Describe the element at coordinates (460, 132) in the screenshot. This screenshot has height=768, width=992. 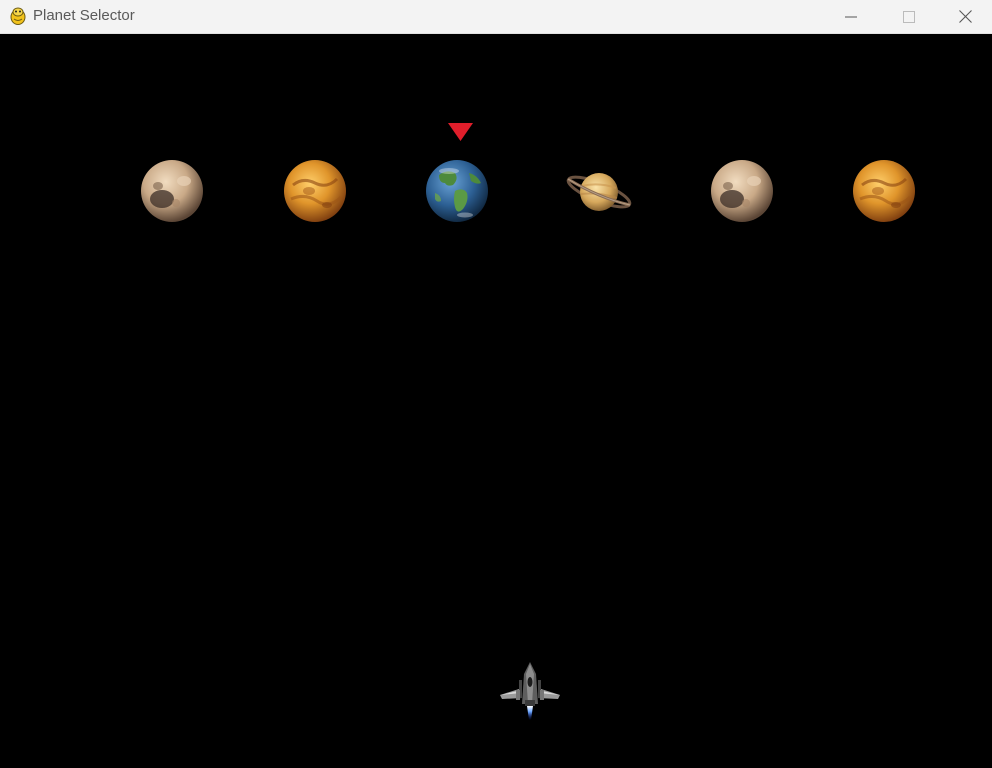
I see `selector-arrow-icon` at that location.